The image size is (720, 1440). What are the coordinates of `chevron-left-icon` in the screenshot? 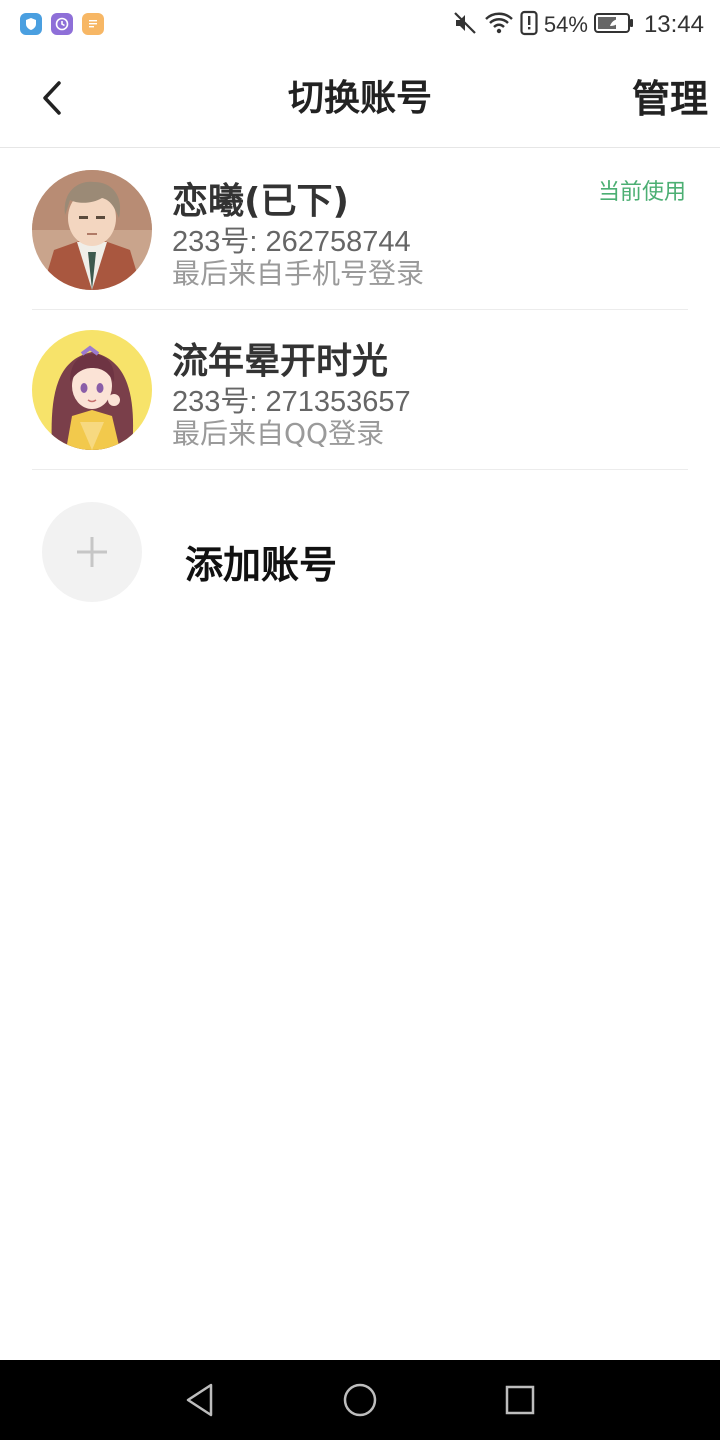 It's located at (52, 98).